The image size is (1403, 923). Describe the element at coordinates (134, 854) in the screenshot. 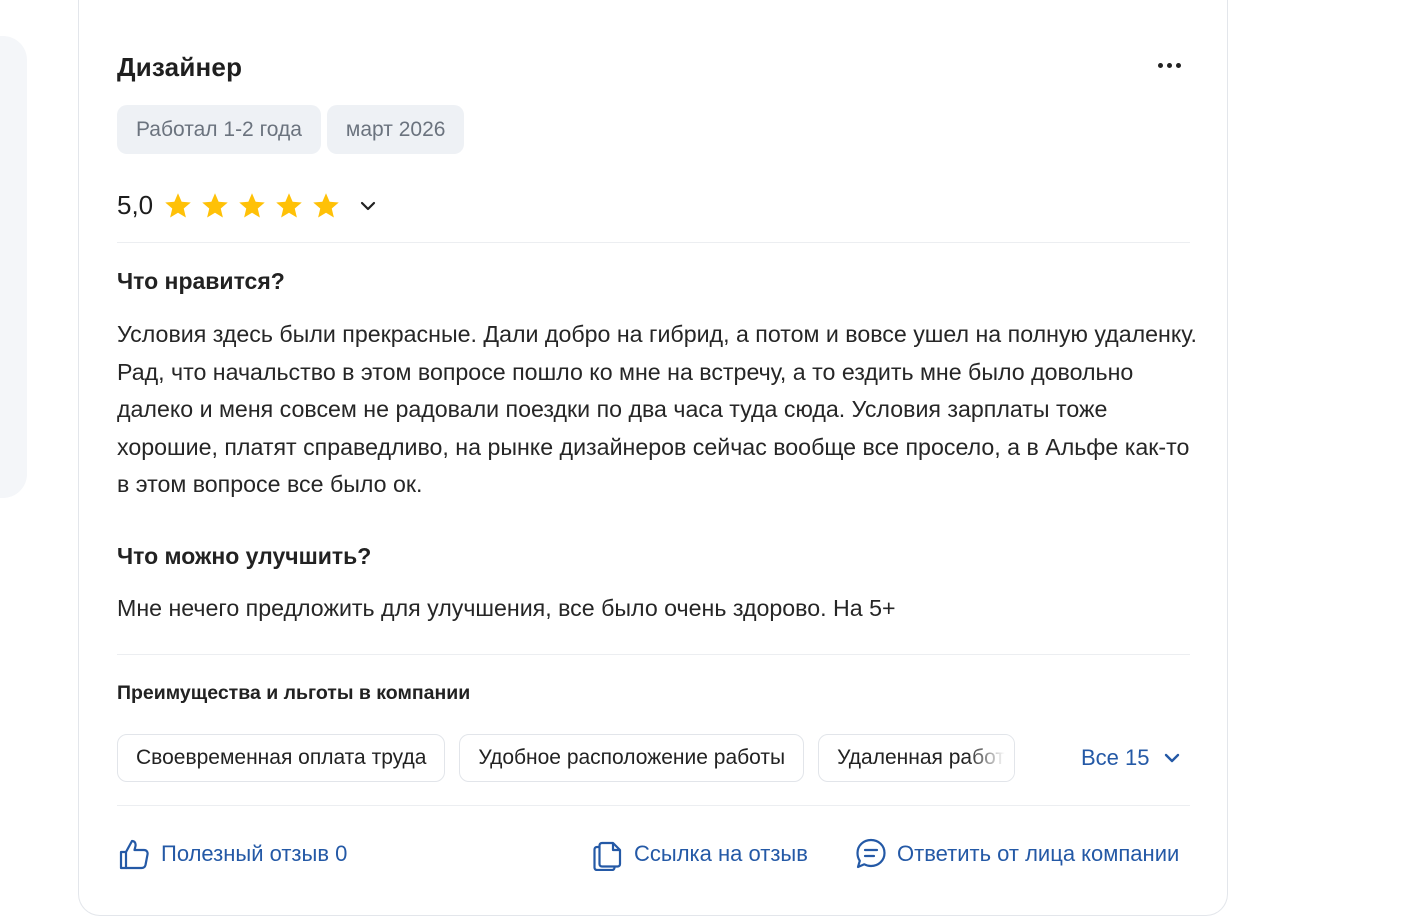

I see `thumbs-up-icon` at that location.